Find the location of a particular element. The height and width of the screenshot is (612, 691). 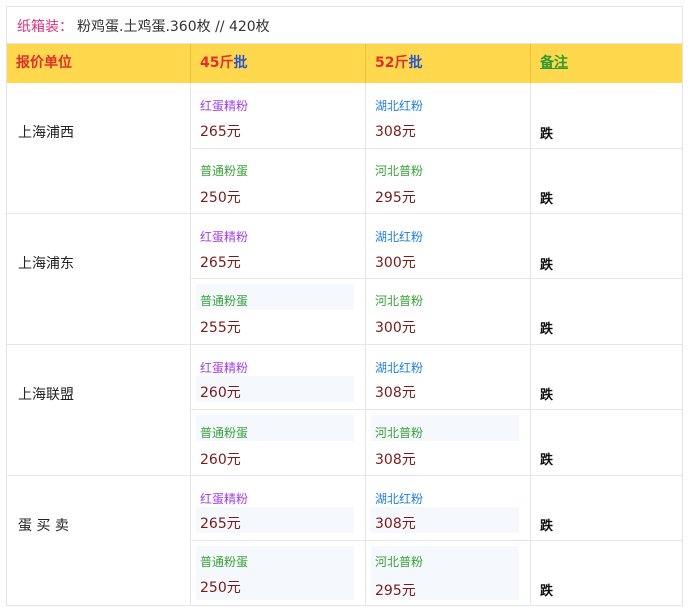

location-label: 蛋 买 卖 is located at coordinates (43, 526).